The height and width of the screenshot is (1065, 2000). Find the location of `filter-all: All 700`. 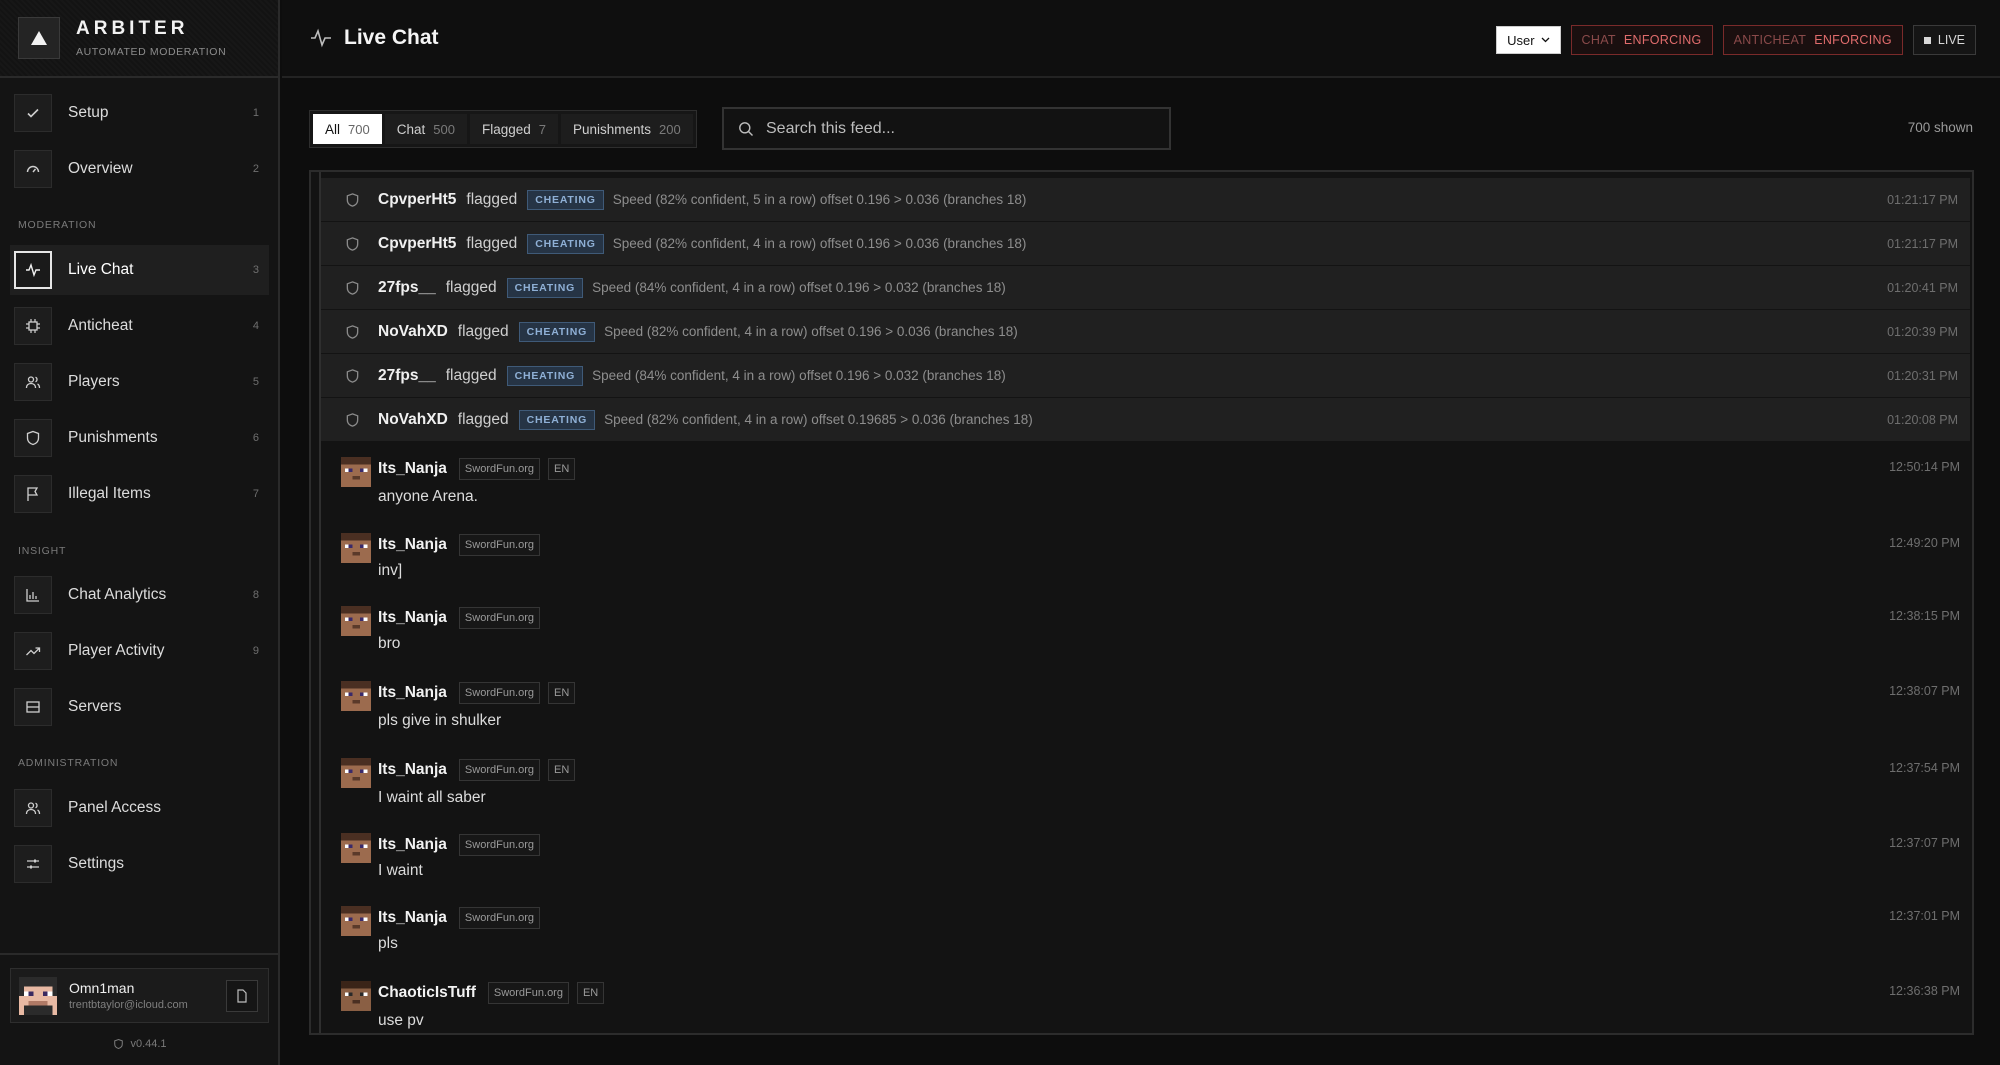

filter-all: All 700 is located at coordinates (347, 129).